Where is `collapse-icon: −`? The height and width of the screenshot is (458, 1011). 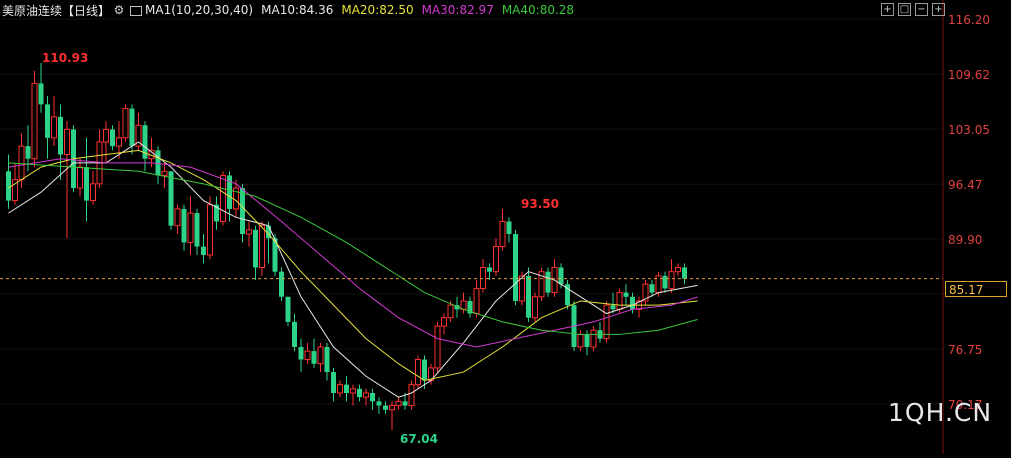
collapse-icon: − is located at coordinates (921, 9).